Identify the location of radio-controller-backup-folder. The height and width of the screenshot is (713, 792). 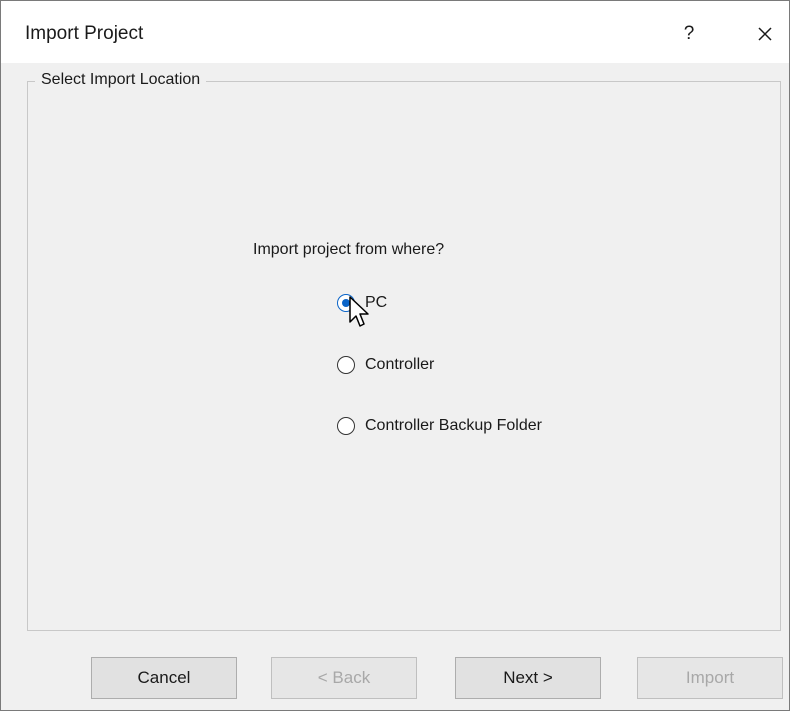
(346, 426).